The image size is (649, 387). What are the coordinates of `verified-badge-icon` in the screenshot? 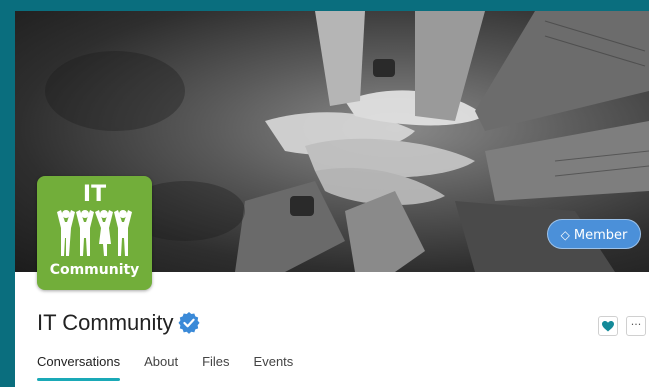 It's located at (188, 323).